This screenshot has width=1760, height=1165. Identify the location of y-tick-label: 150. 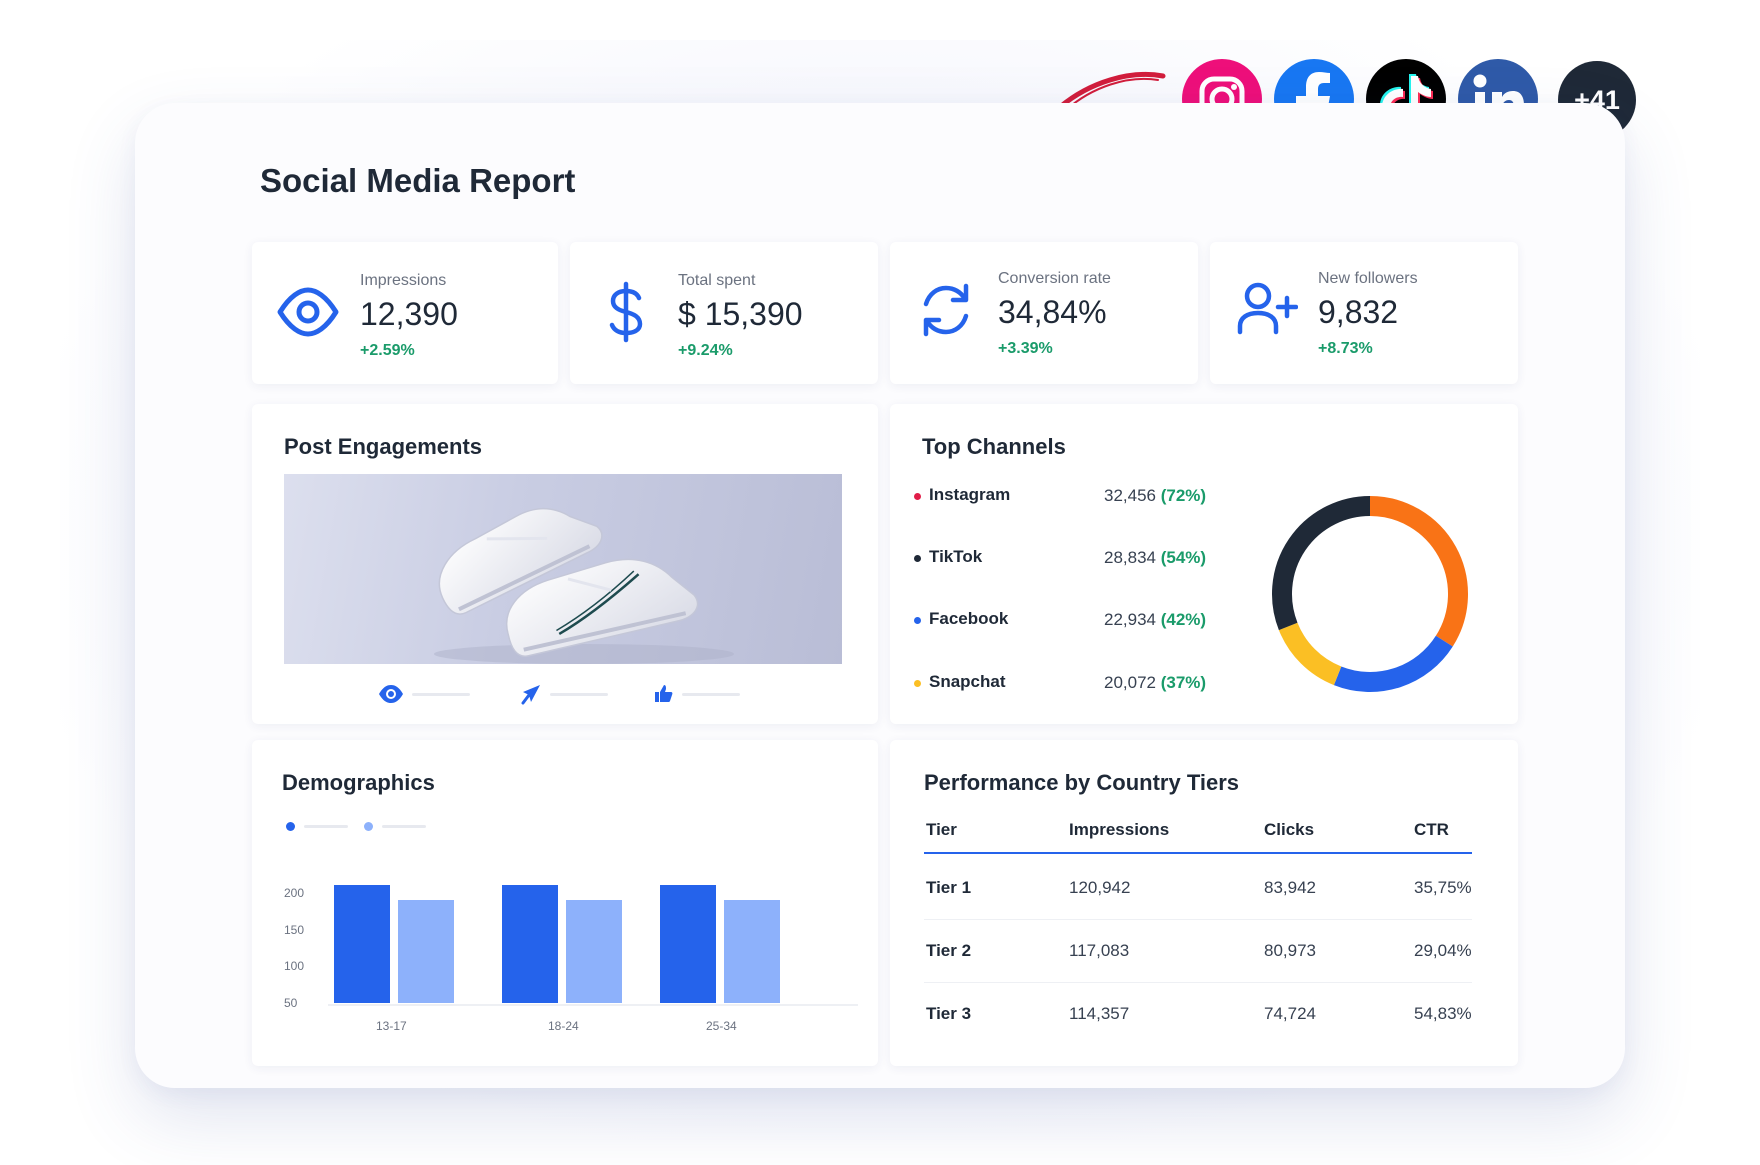
(294, 930).